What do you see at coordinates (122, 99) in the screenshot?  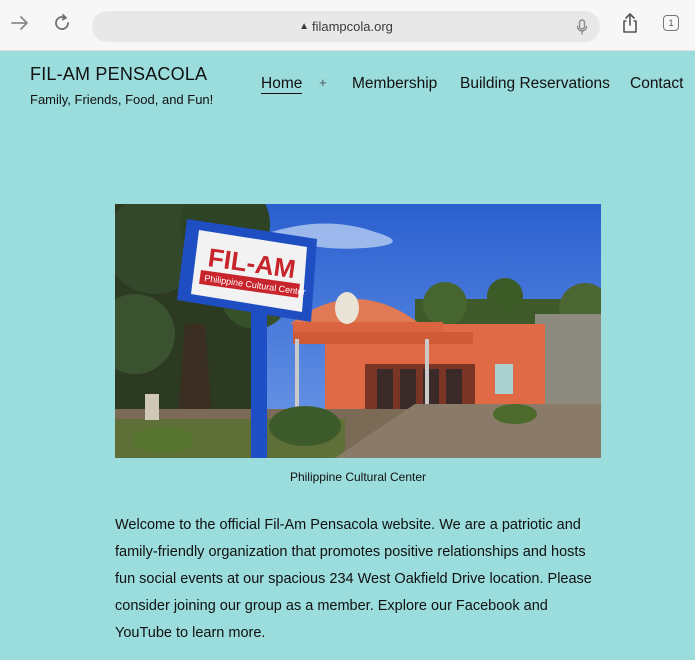 I see `site-tagline: Family, Friends, Food, and Fun!` at bounding box center [122, 99].